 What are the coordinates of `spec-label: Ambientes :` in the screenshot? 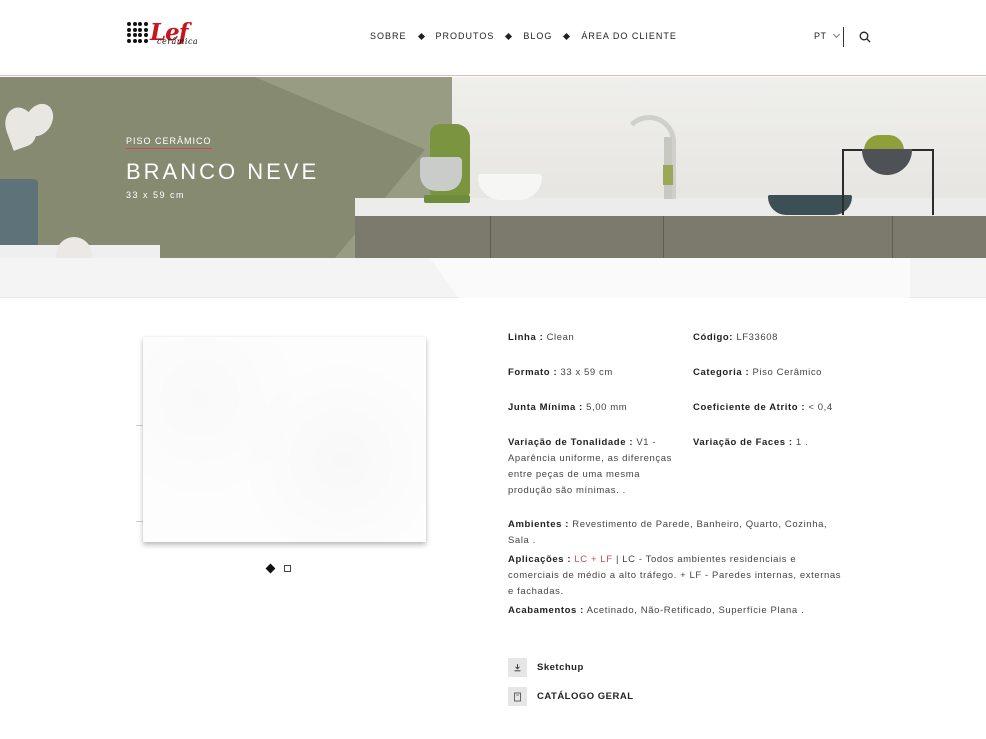 It's located at (538, 524).